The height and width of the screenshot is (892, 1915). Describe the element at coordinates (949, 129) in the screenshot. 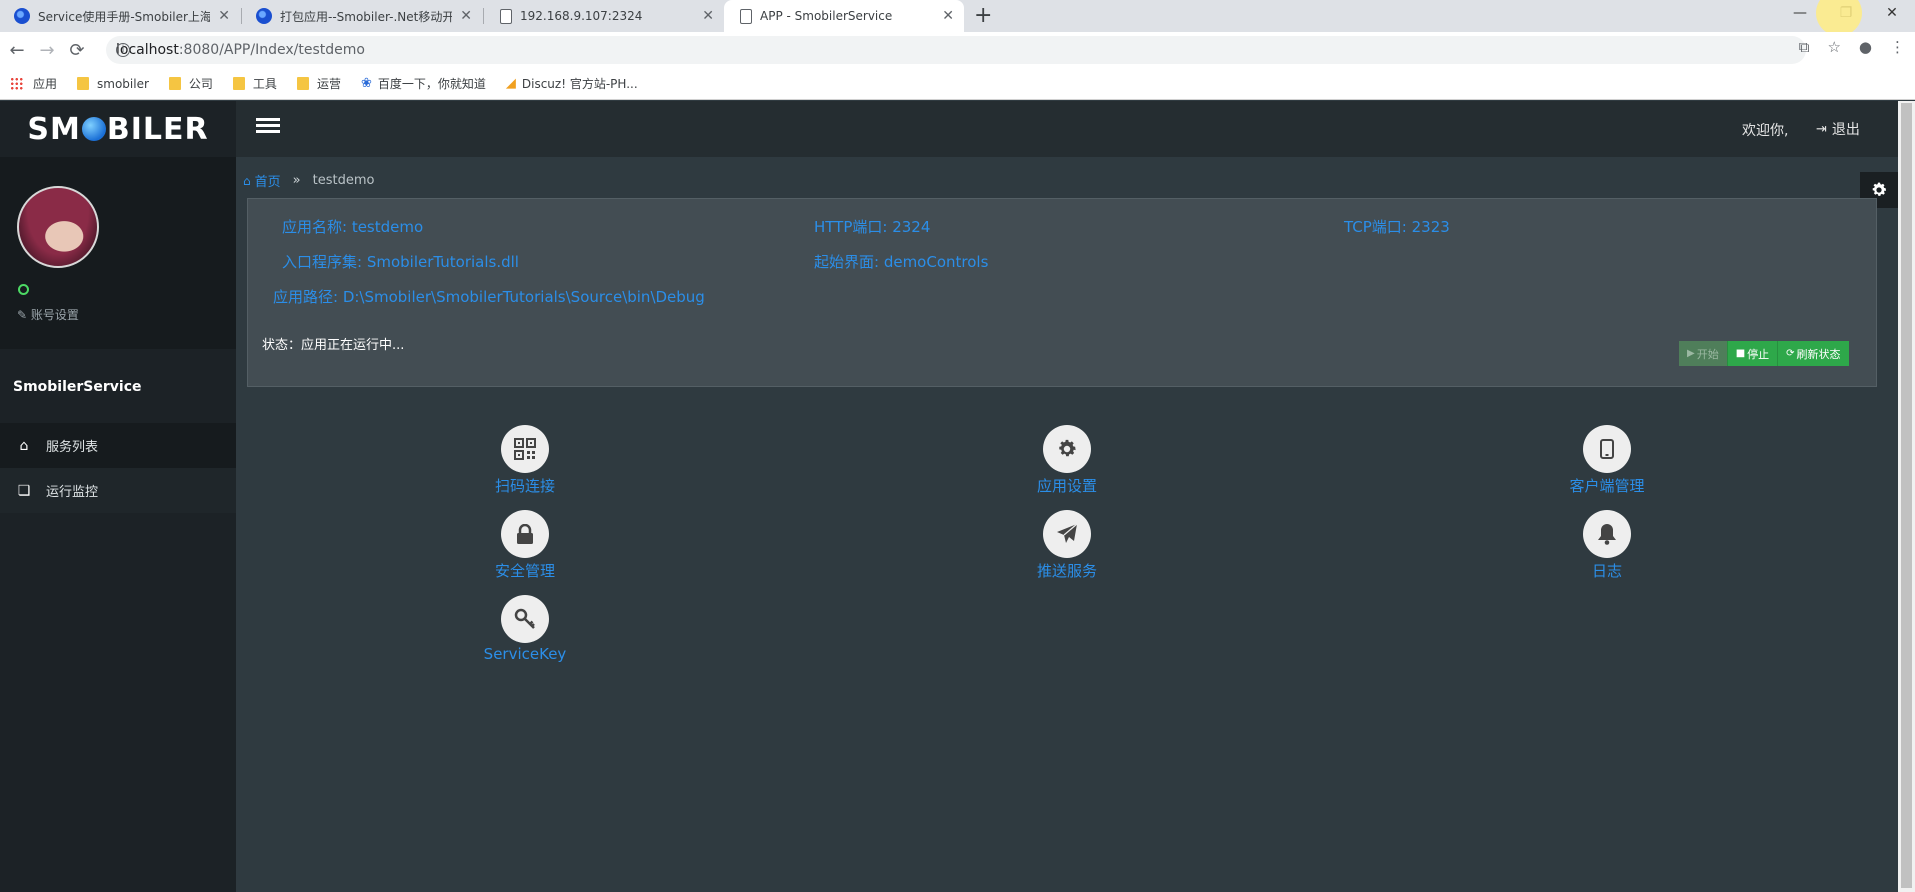

I see `top-navbar: SM BILER 欢迎你, ⇥ 退出` at that location.